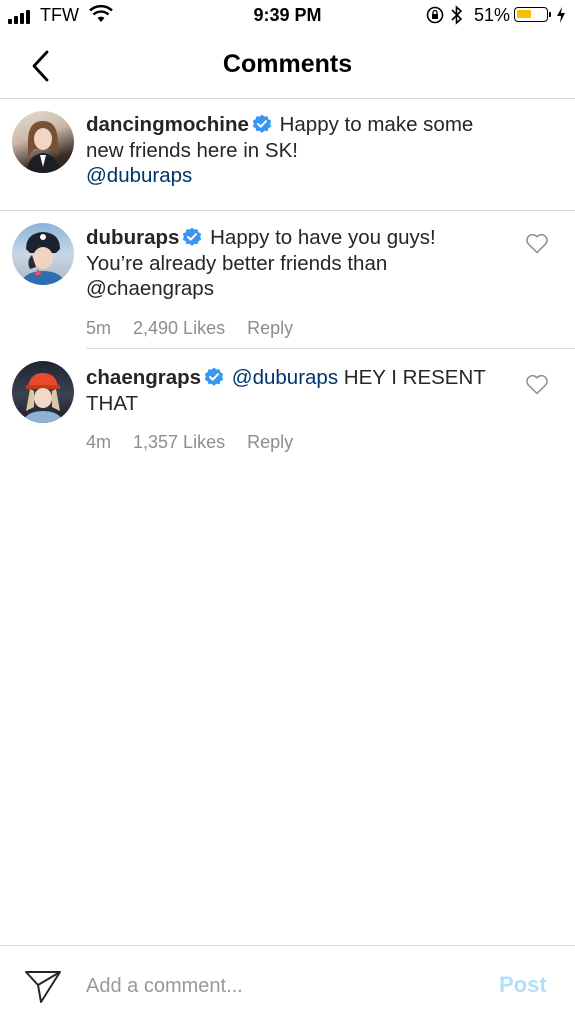 The image size is (575, 1024). I want to click on comment-input, so click(276, 986).